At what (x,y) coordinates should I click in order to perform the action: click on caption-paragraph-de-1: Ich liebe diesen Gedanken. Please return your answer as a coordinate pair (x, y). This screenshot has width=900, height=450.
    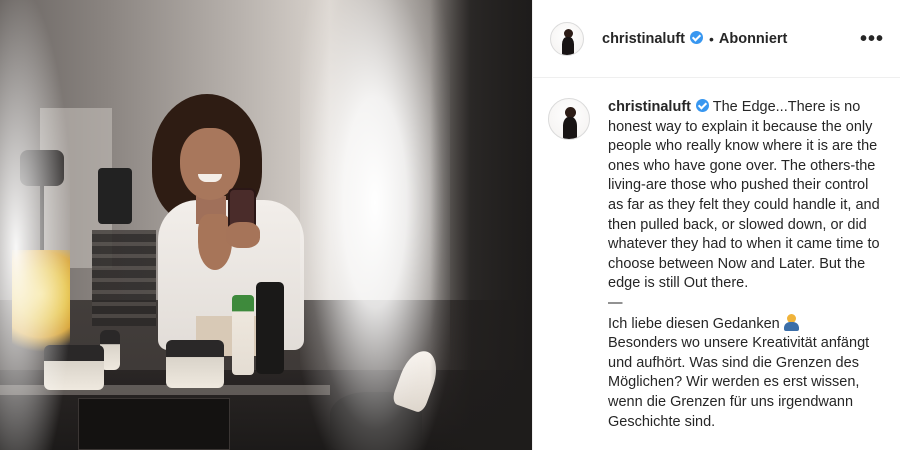
    Looking at the image, I should click on (694, 323).